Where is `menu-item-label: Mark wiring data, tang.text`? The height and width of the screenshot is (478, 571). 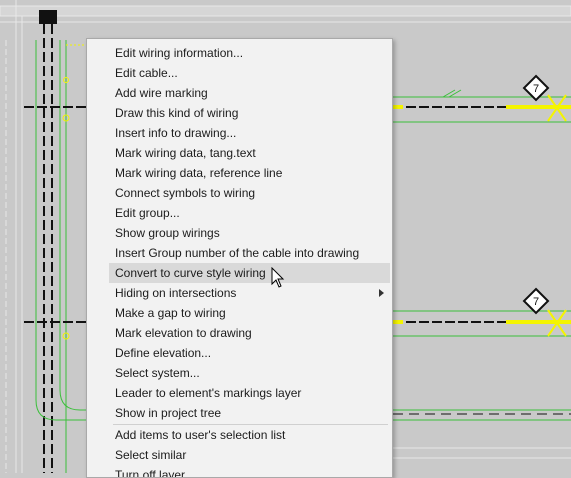 menu-item-label: Mark wiring data, tang.text is located at coordinates (185, 153).